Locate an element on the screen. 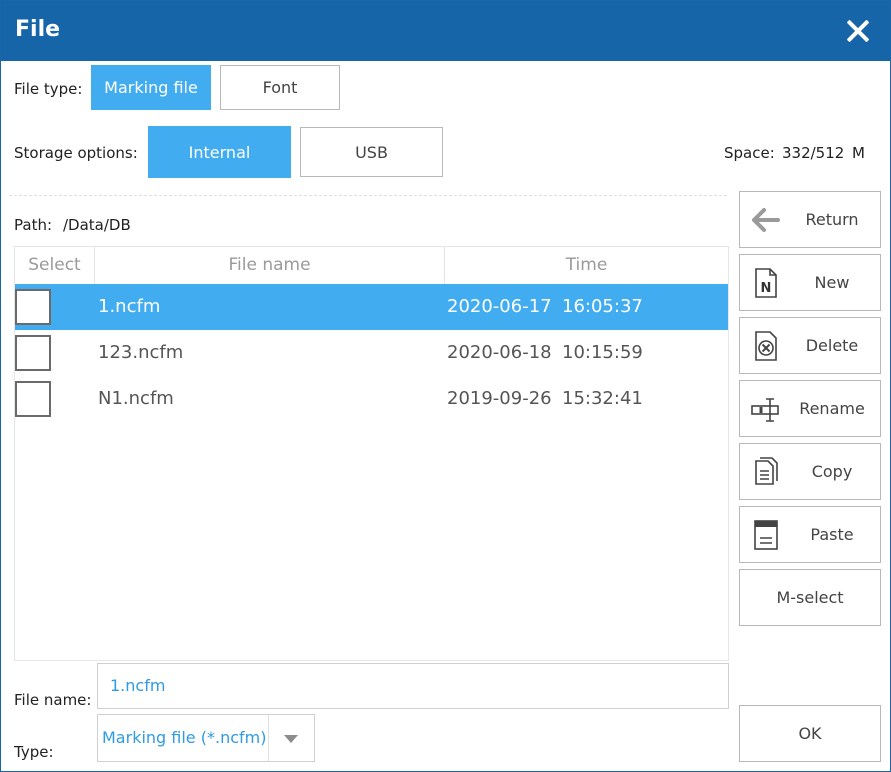 The height and width of the screenshot is (772, 891). copy-button: Copy is located at coordinates (810, 471).